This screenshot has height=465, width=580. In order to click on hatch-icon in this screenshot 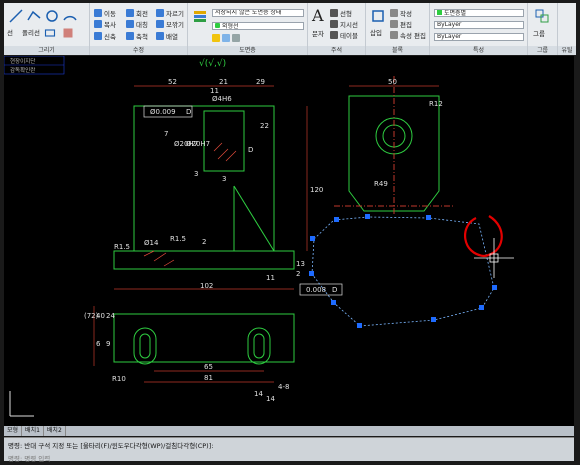, I will do `click(68, 33)`.